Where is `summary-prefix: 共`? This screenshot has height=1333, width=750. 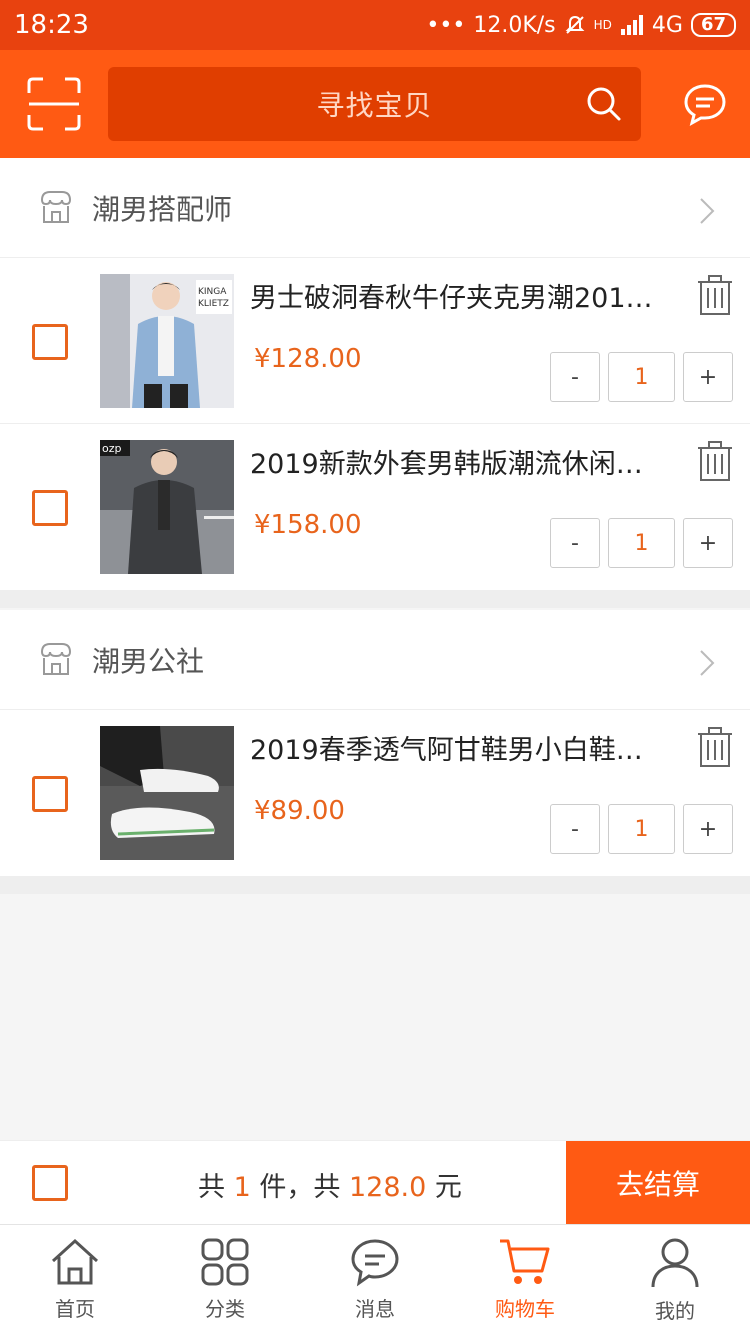
summary-prefix: 共 is located at coordinates (211, 1187).